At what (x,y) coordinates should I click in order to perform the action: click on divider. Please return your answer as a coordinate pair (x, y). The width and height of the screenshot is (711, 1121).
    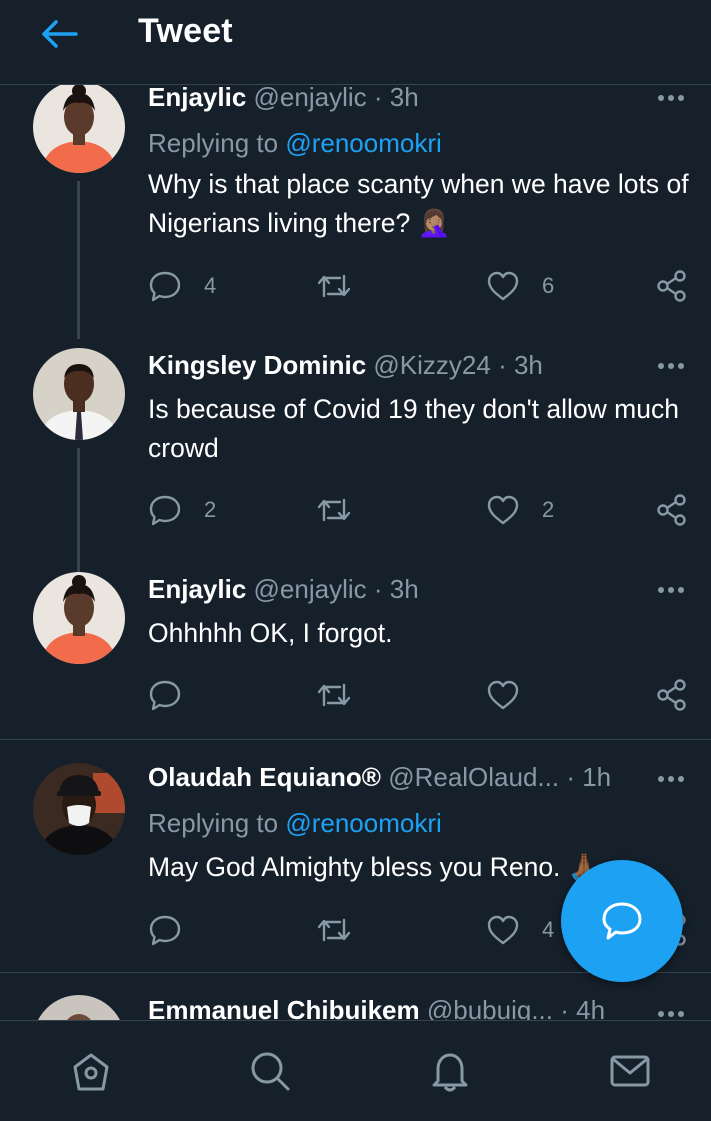
    Looking at the image, I should click on (355, 739).